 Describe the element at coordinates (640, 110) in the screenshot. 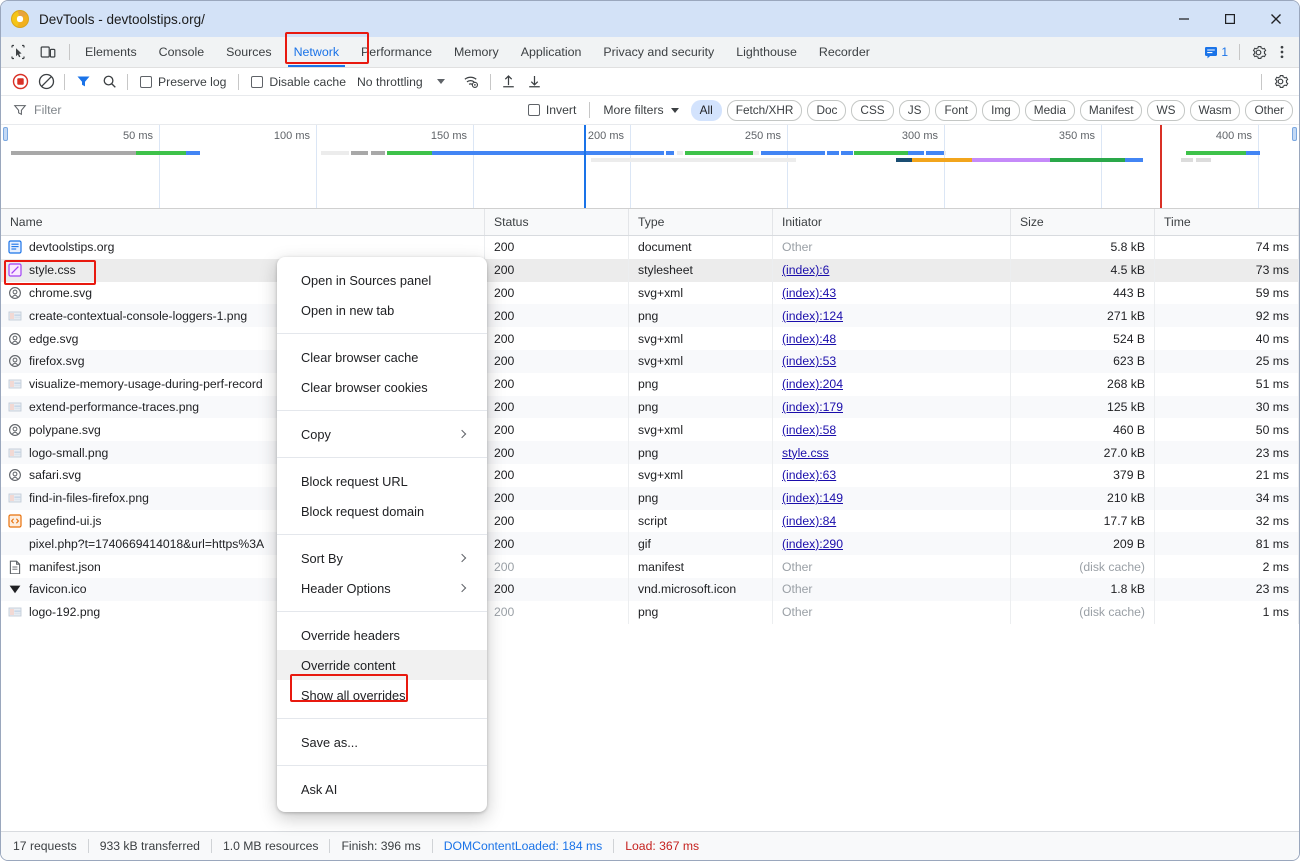

I see `more-filters-dropdown: More filters` at that location.